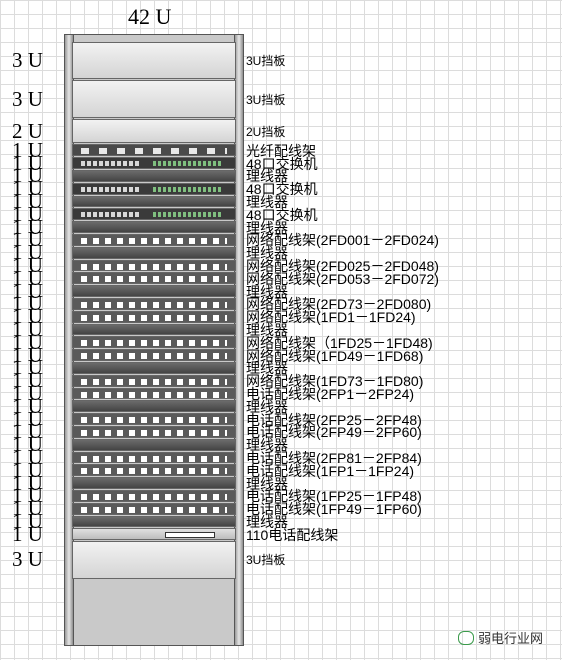 This screenshot has height=660, width=562. I want to click on device-label: 110电话配线架, so click(292, 534).